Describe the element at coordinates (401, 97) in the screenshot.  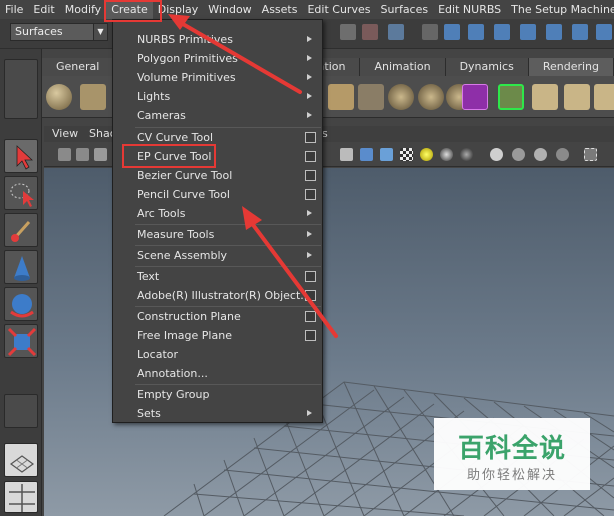
I see `revolve-icon` at that location.